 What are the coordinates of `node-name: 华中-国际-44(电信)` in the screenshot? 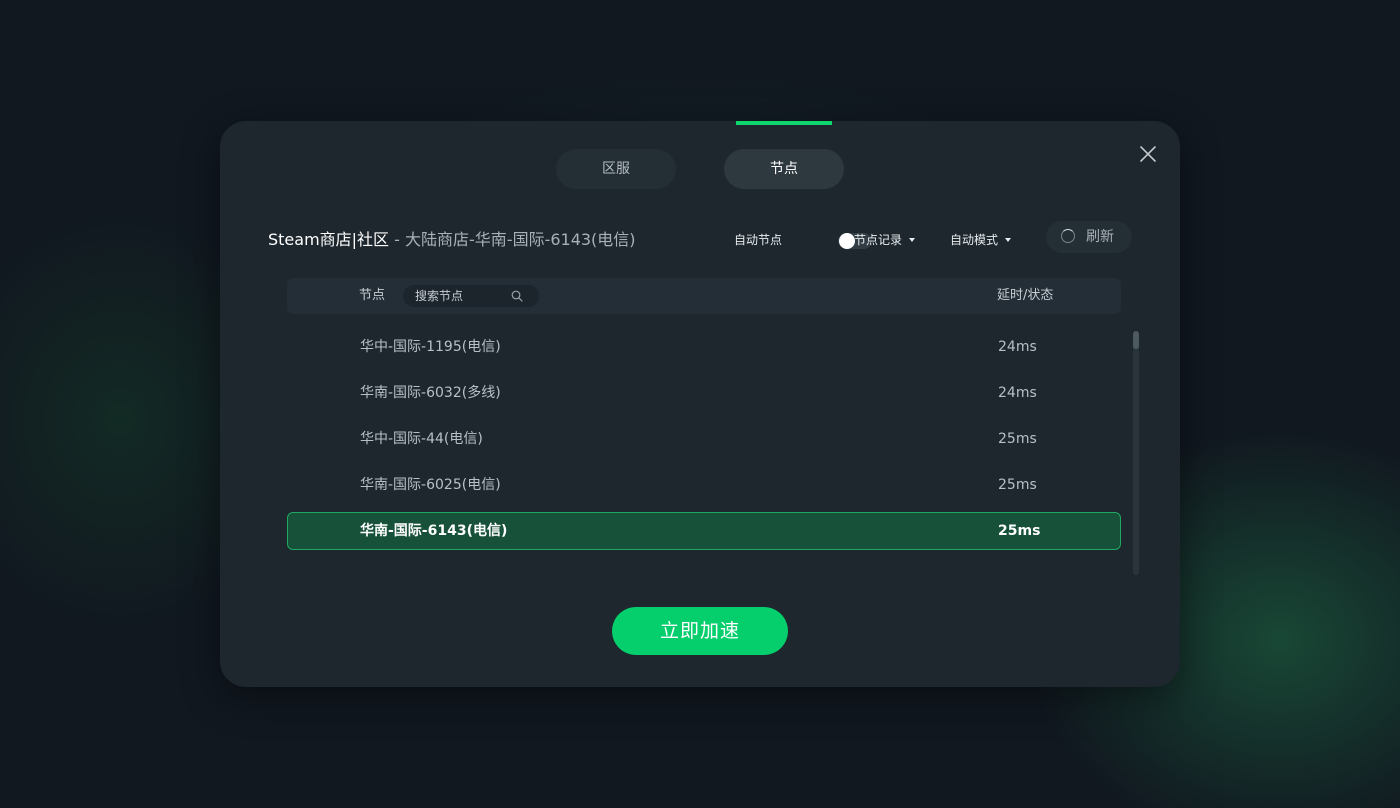 It's located at (421, 439).